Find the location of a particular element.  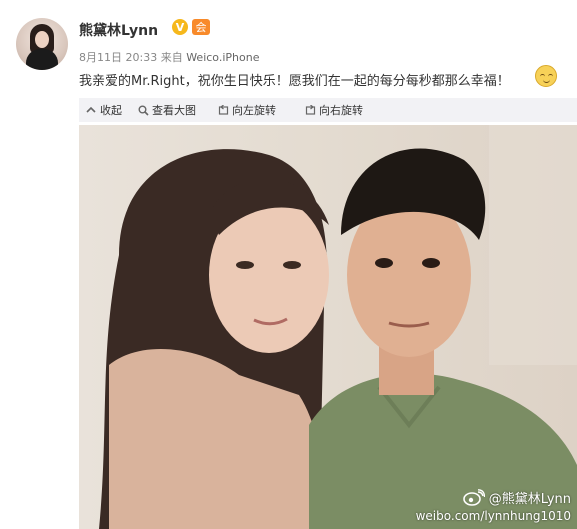

watermark-user: @熊黛林Lynn is located at coordinates (529, 499).